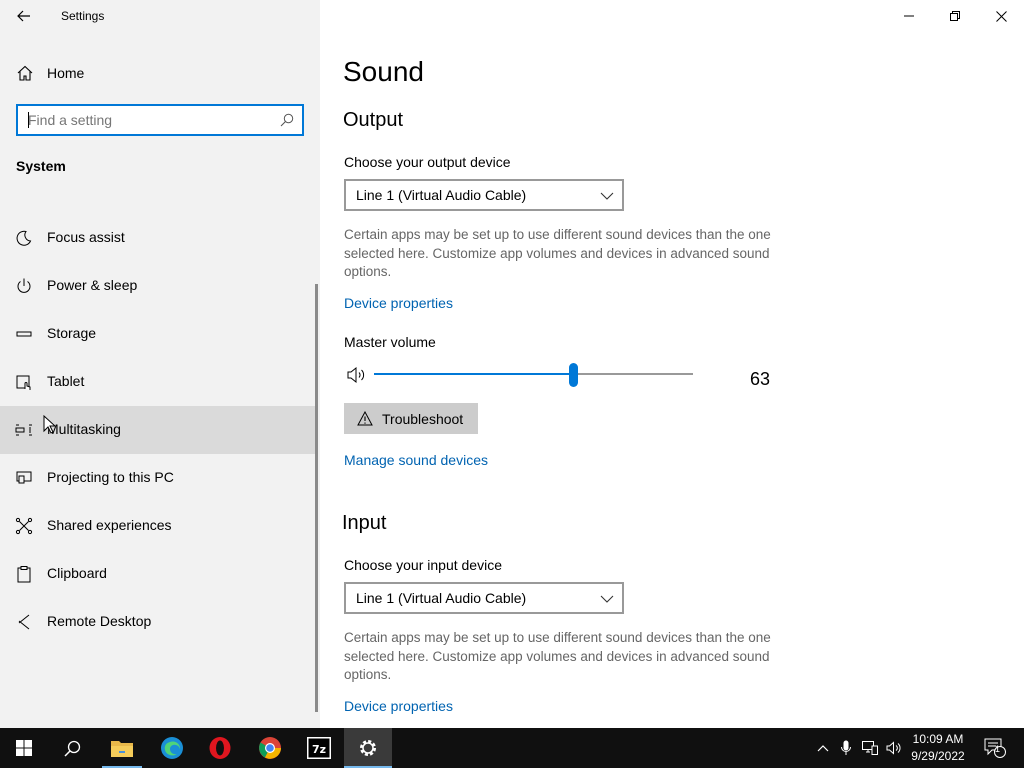  Describe the element at coordinates (24, 622) in the screenshot. I see `remote-desktop-icon` at that location.